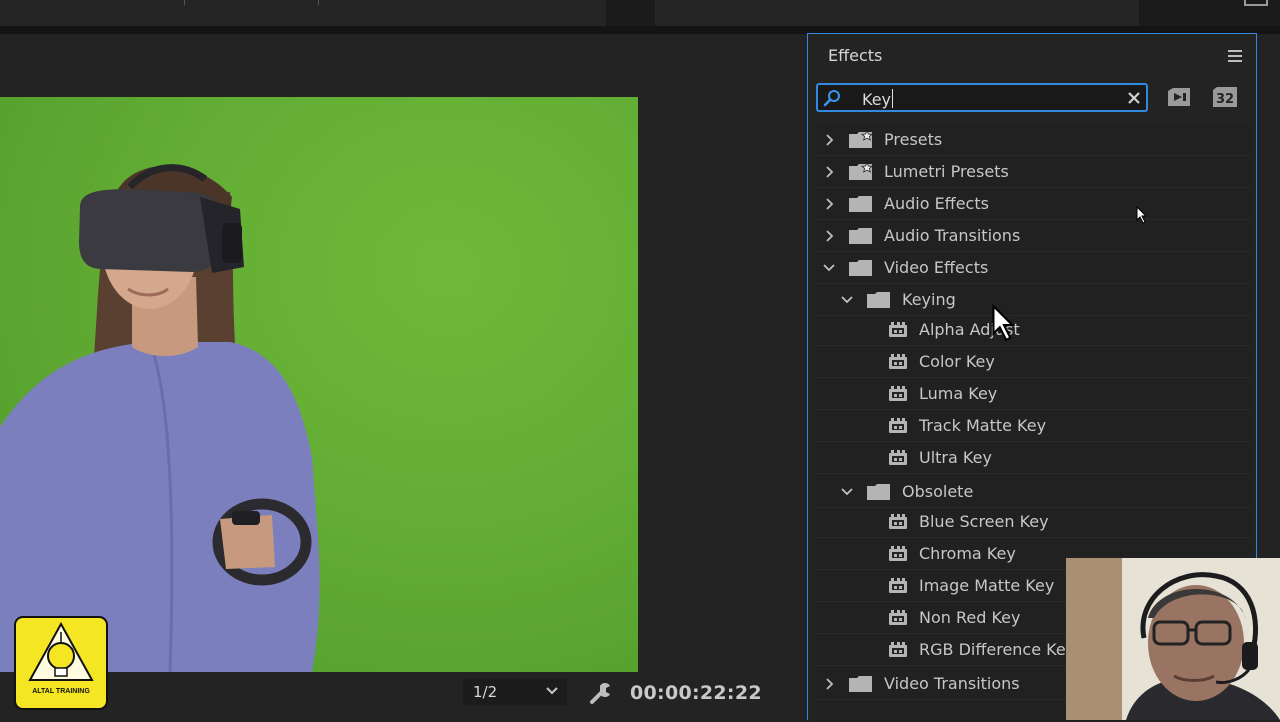 This screenshot has width=1280, height=722. What do you see at coordinates (1028, 268) in the screenshot?
I see `folder-item-video-effects: Video Effects` at bounding box center [1028, 268].